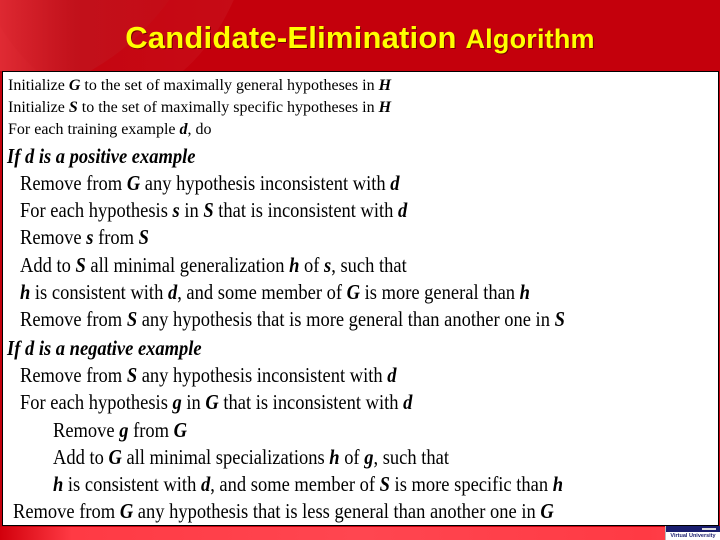 The image size is (720, 540). I want to click on slide-header: Candidate-Elimination Algorithm, so click(360, 35).